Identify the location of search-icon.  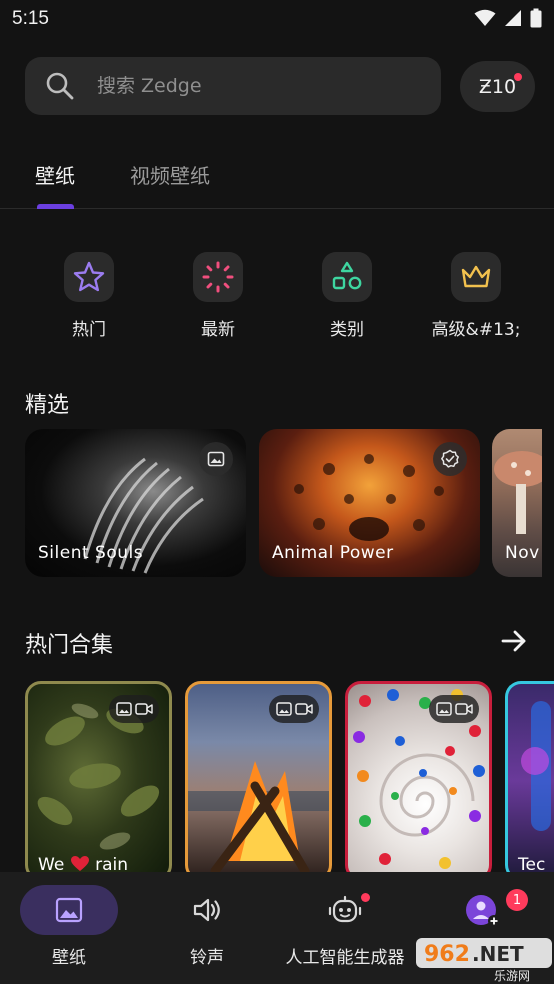
(60, 86).